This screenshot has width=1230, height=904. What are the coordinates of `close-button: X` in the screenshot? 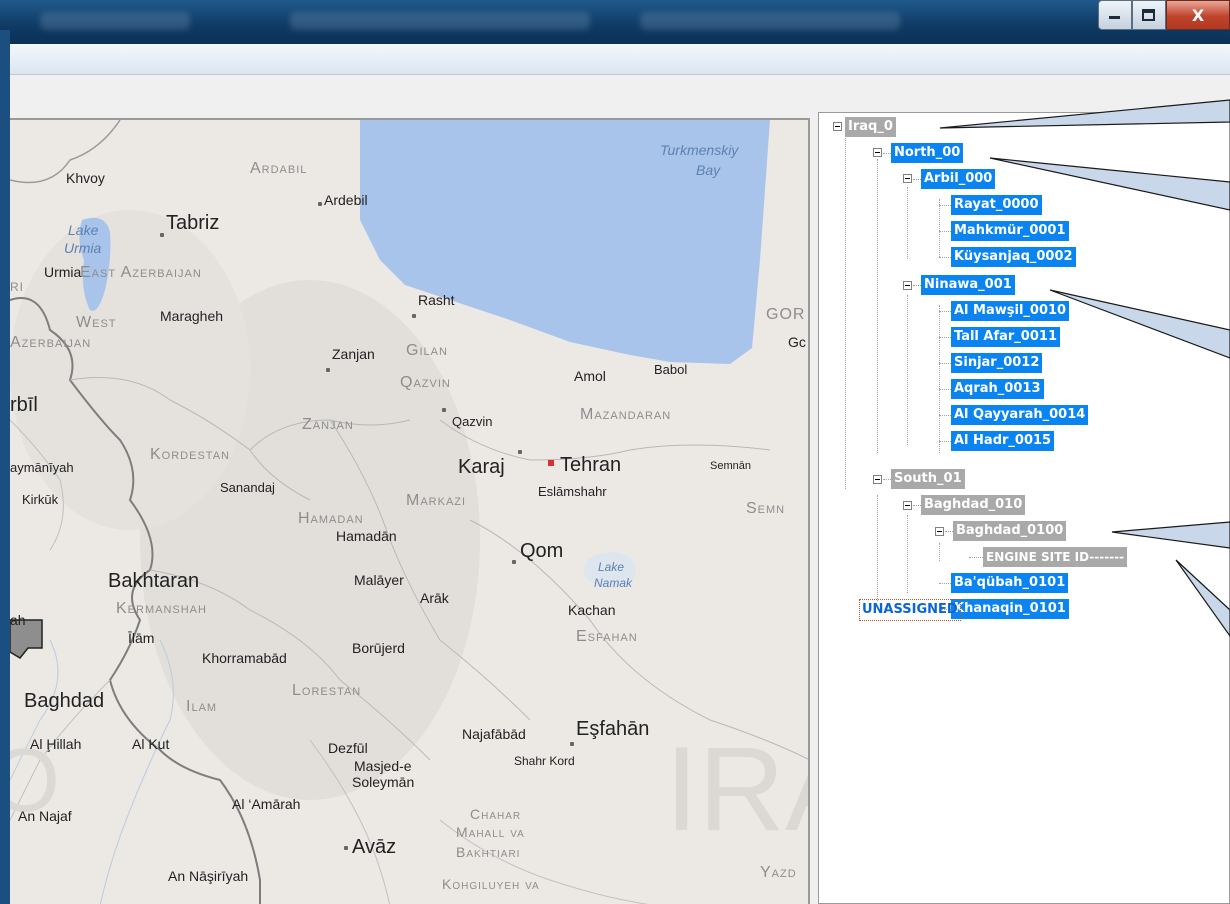 It's located at (1198, 15).